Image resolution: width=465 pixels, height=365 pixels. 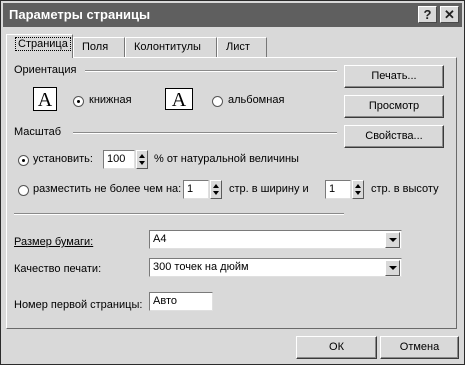 I want to click on close-button: ✕, so click(x=449, y=14).